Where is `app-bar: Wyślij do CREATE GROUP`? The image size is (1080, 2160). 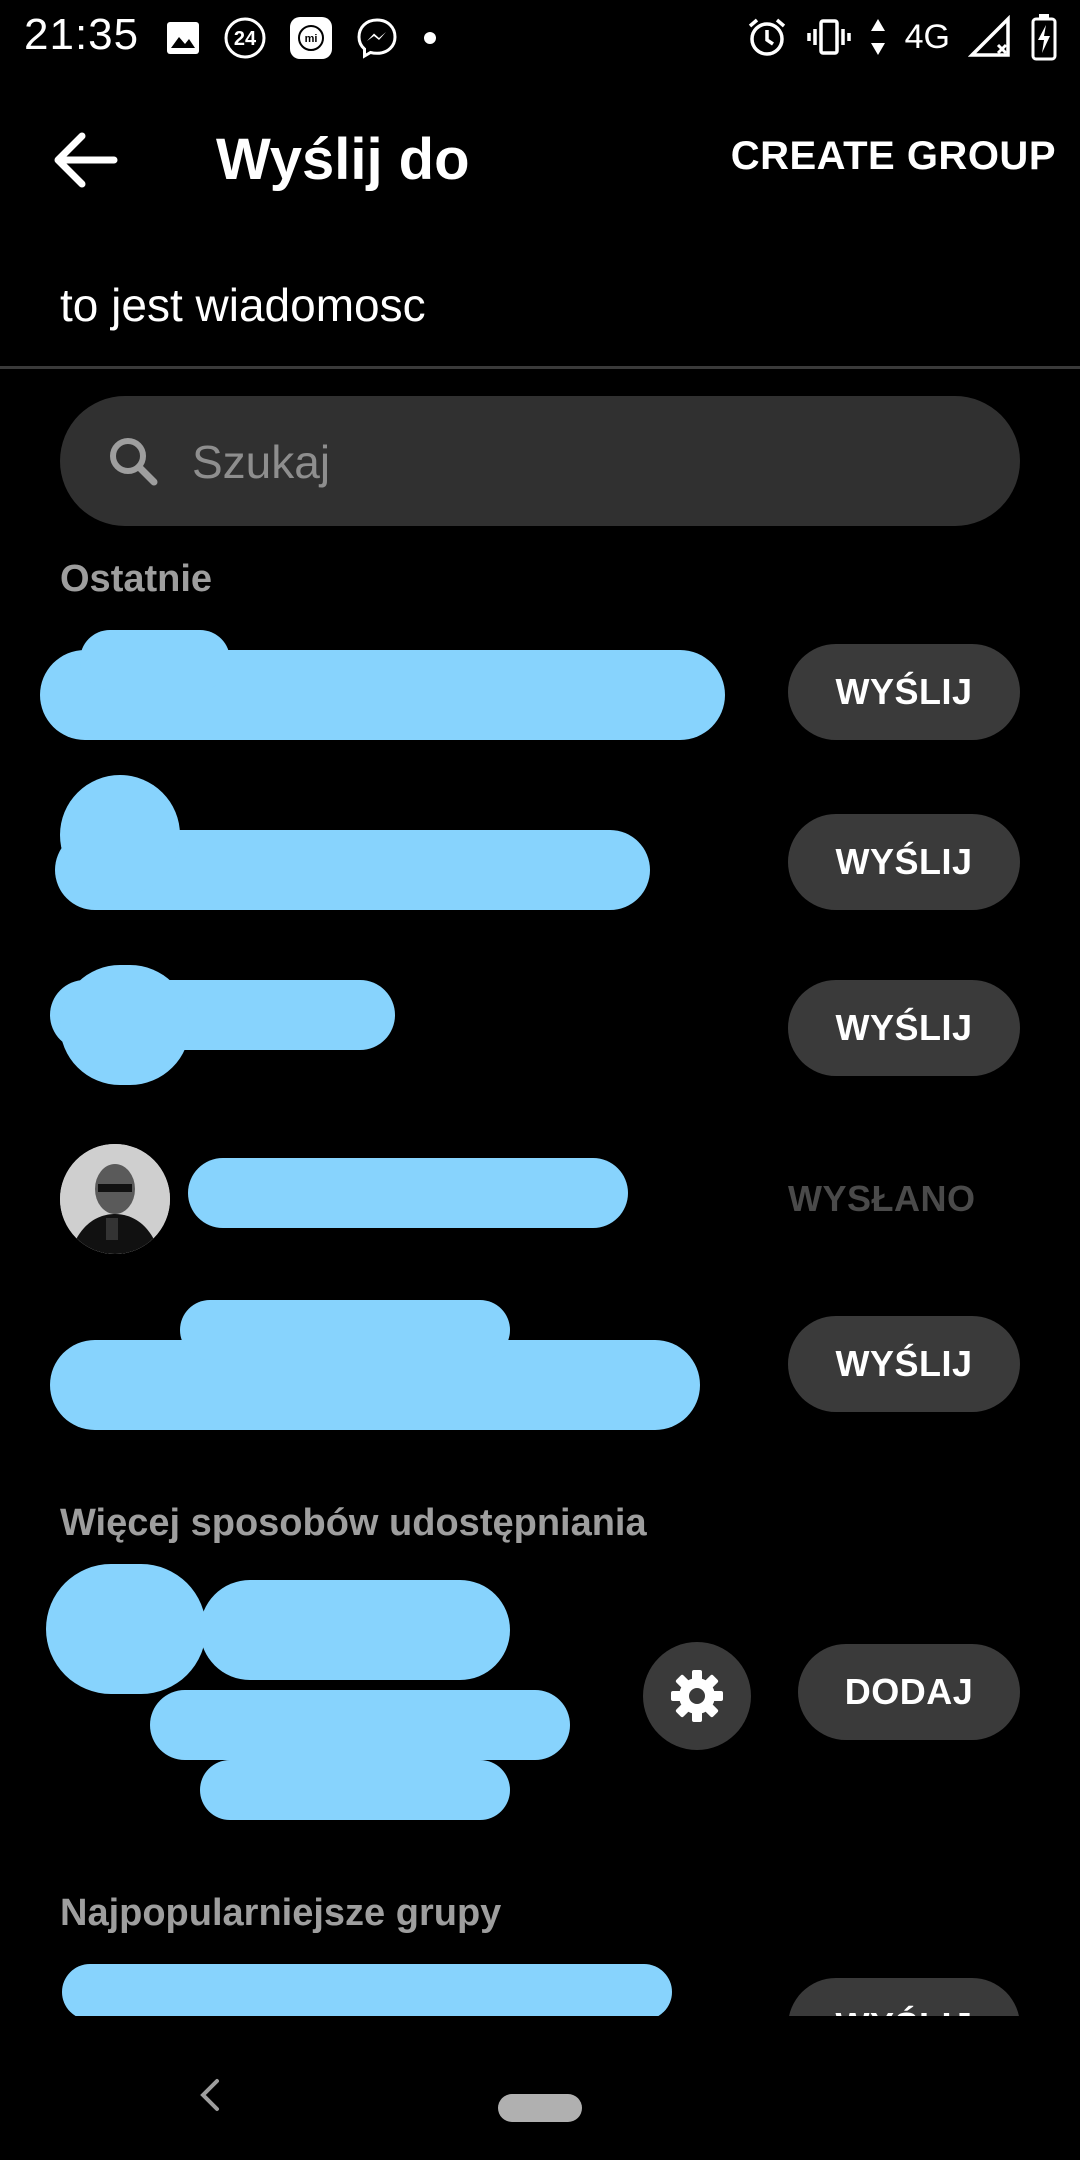 app-bar: Wyślij do CREATE GROUP is located at coordinates (540, 160).